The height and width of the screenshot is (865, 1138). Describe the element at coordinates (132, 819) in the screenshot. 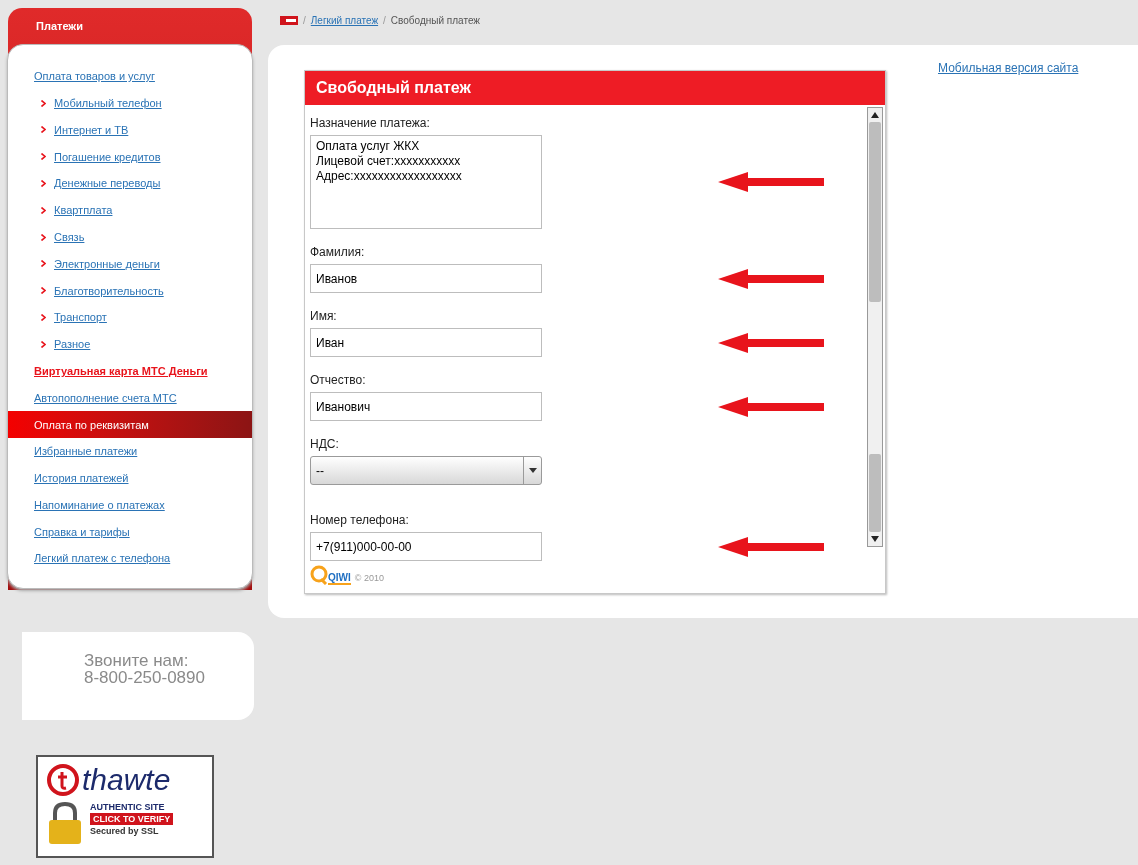

I see `verify-link: CLICK TO VERIFY` at that location.